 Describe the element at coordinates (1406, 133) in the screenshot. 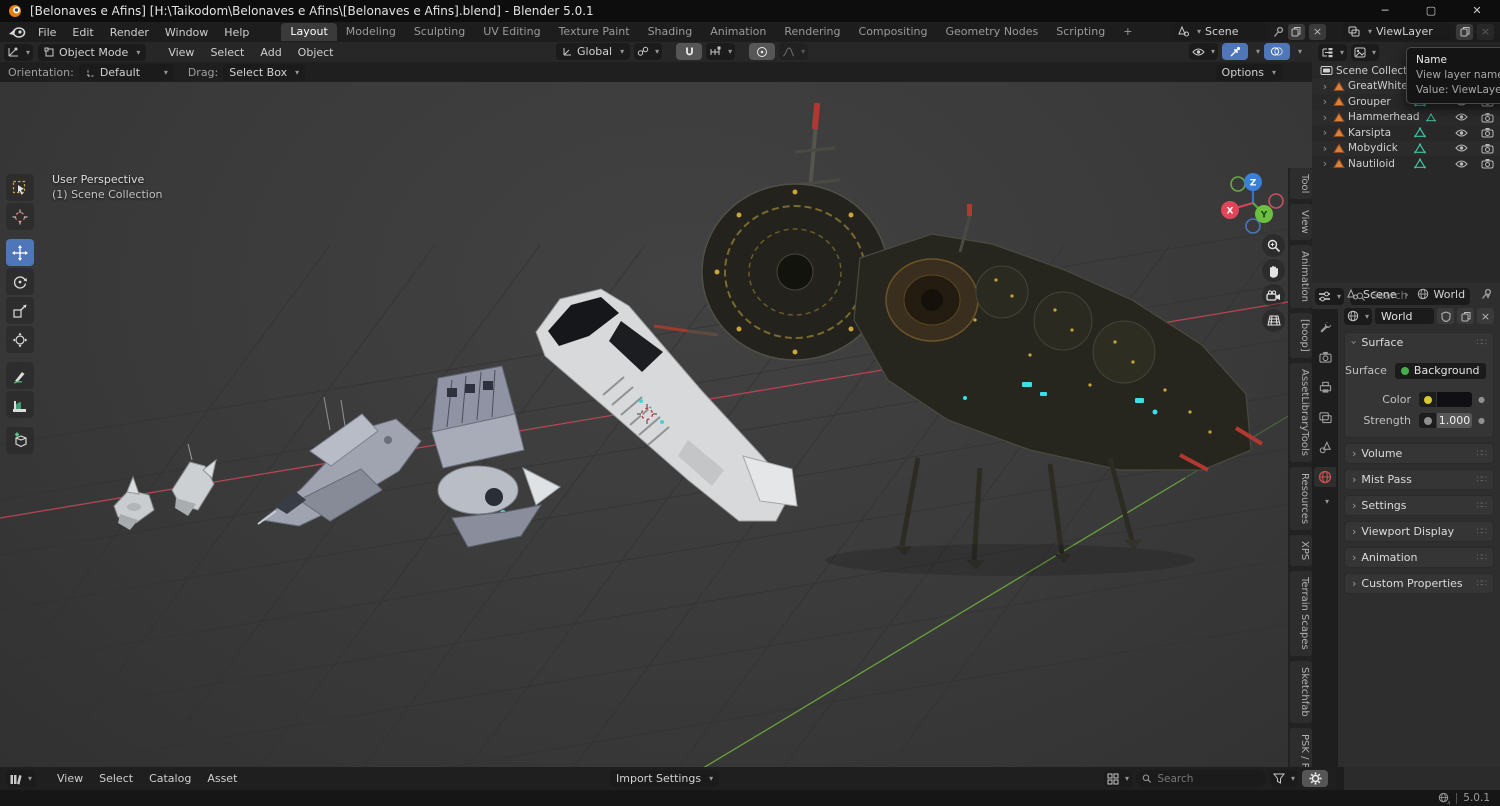

I see `outliner-row-object: › Karsipta` at that location.